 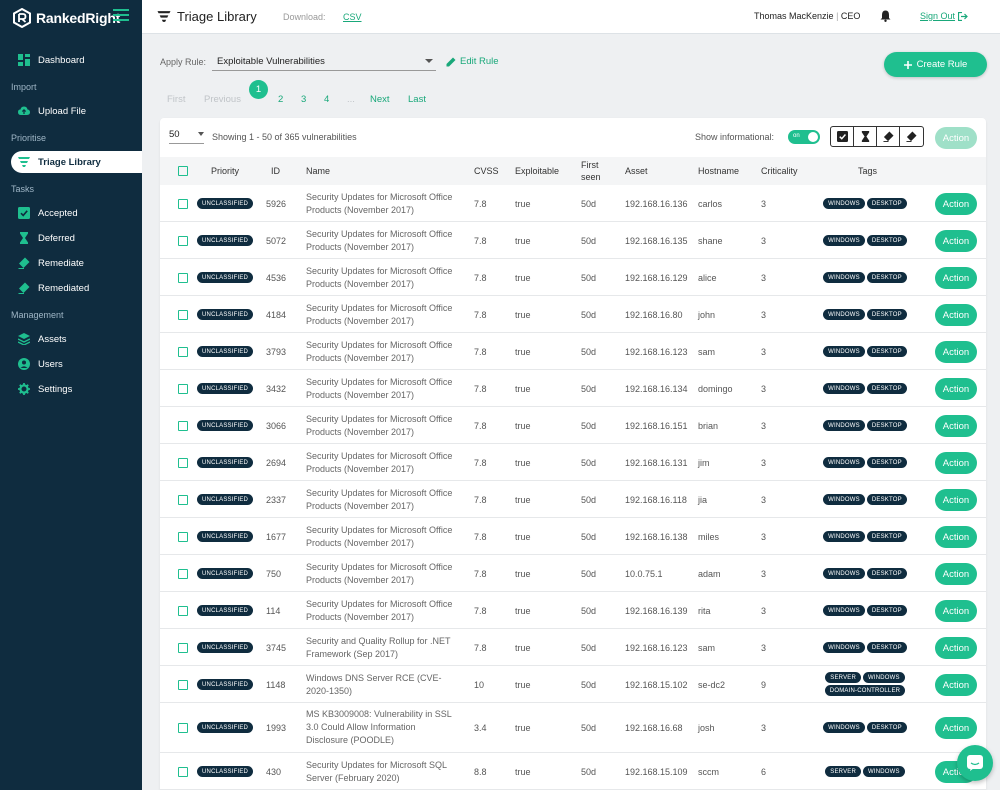 I want to click on filter-remediated-button, so click(x=911, y=136).